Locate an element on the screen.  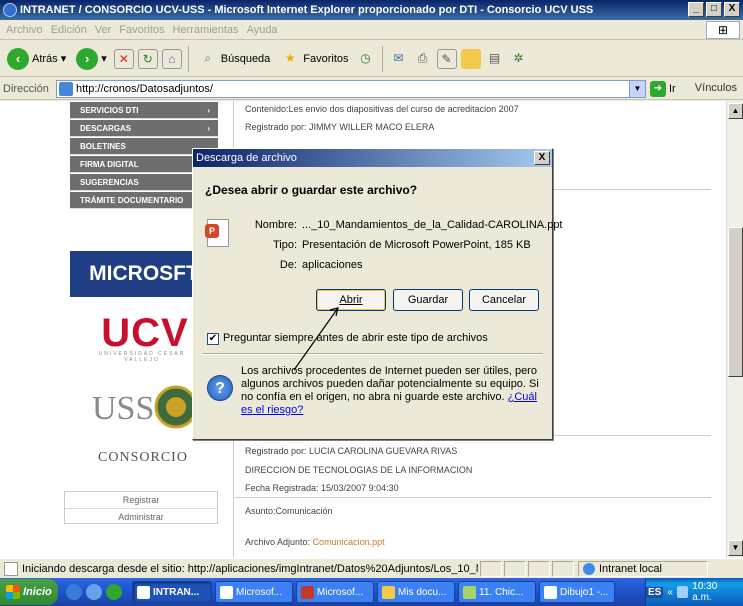
go-label: Ir is located at coordinates (672, 88).